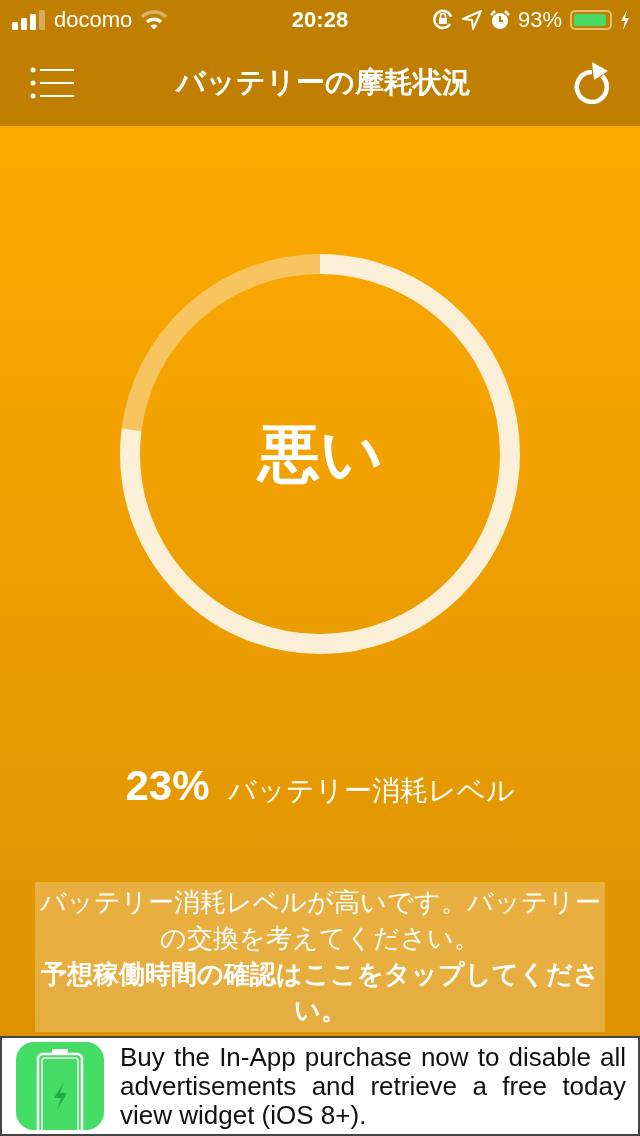 The width and height of the screenshot is (640, 1136). I want to click on wifi-icon, so click(154, 20).